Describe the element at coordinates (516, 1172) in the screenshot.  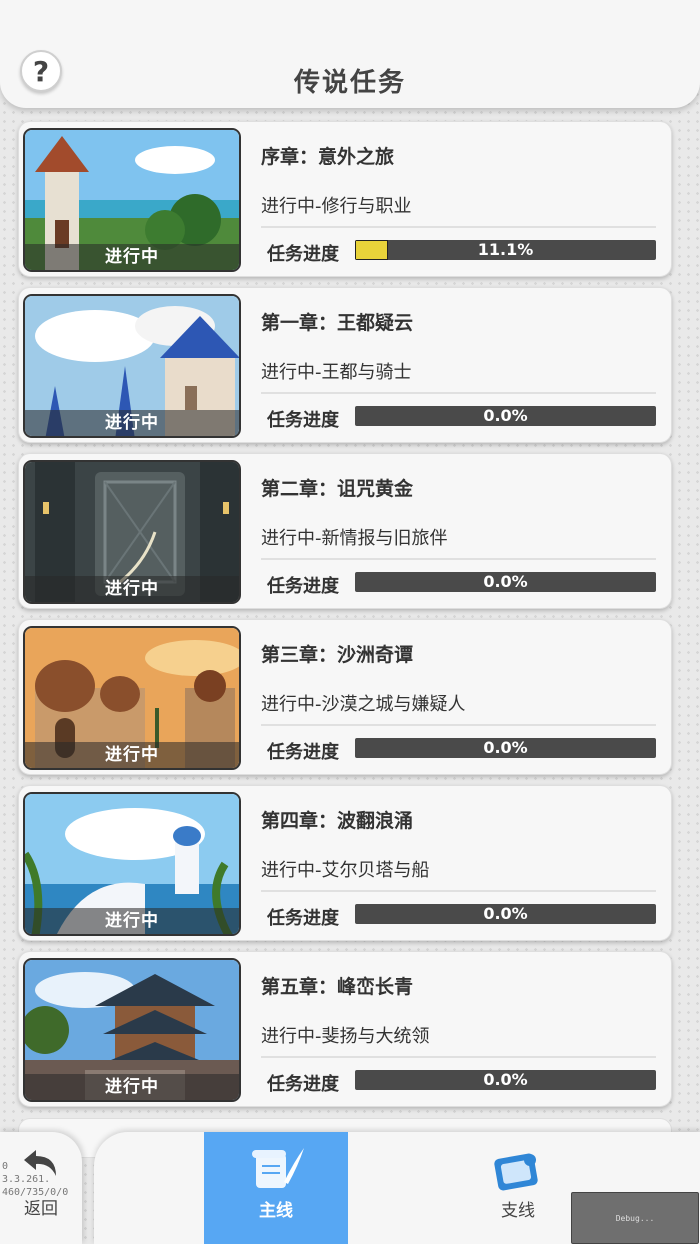
I see `side-quest-scroll-icon` at that location.